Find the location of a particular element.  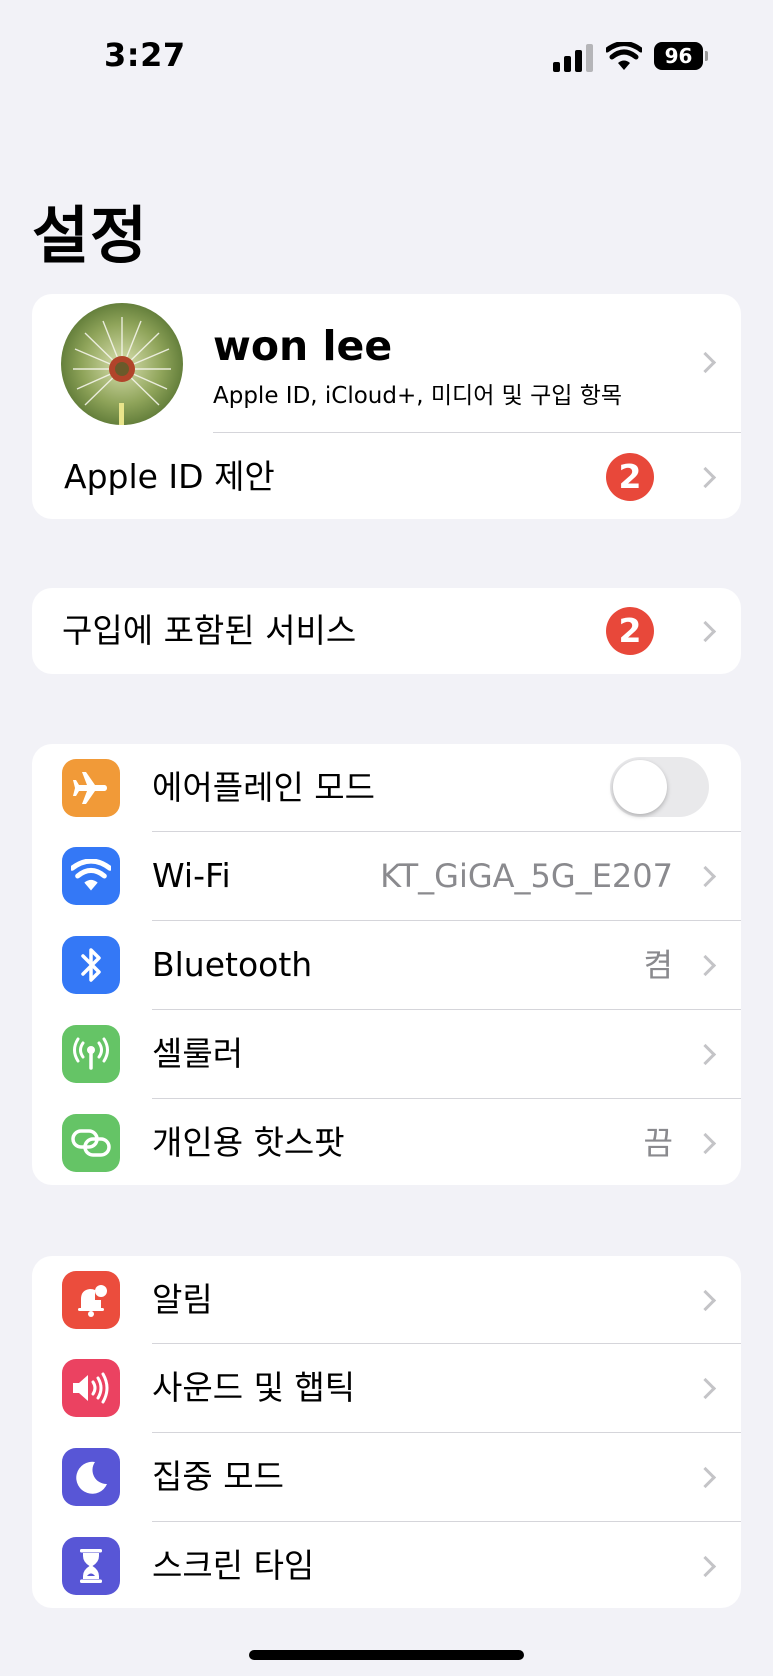

cellular-antenna-icon is located at coordinates (91, 1054).